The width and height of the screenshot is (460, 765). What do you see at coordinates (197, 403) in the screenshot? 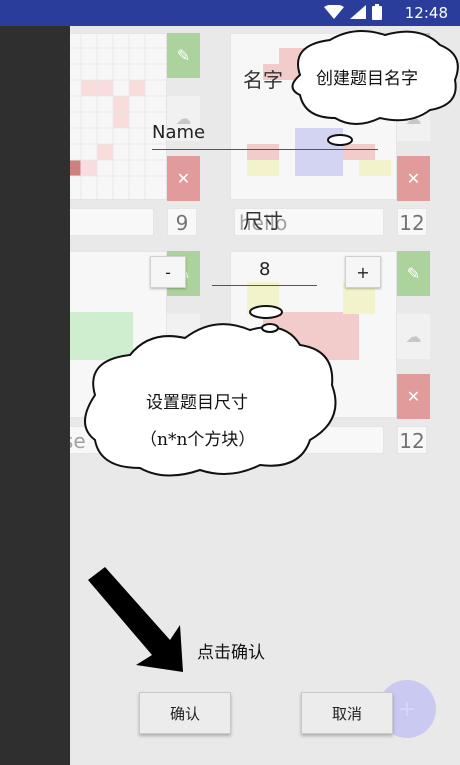
I see `cloud-middle-line1: 设置题目尺寸` at bounding box center [197, 403].